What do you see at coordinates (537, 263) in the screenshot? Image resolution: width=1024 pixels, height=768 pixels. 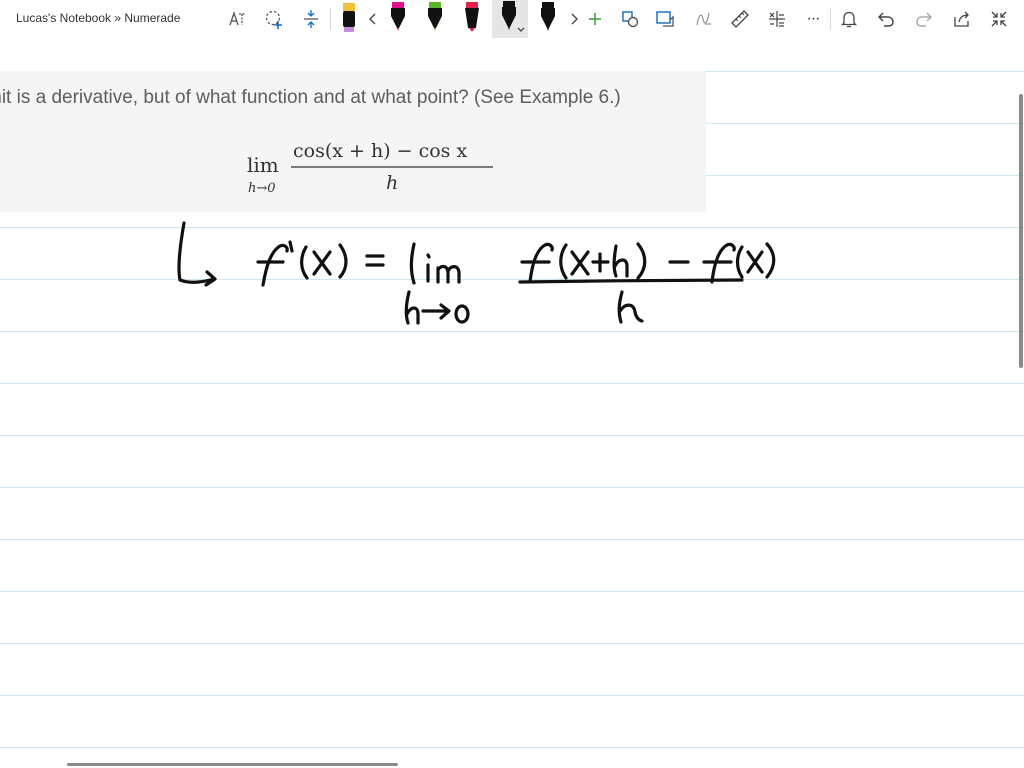 I see `ink-f1` at bounding box center [537, 263].